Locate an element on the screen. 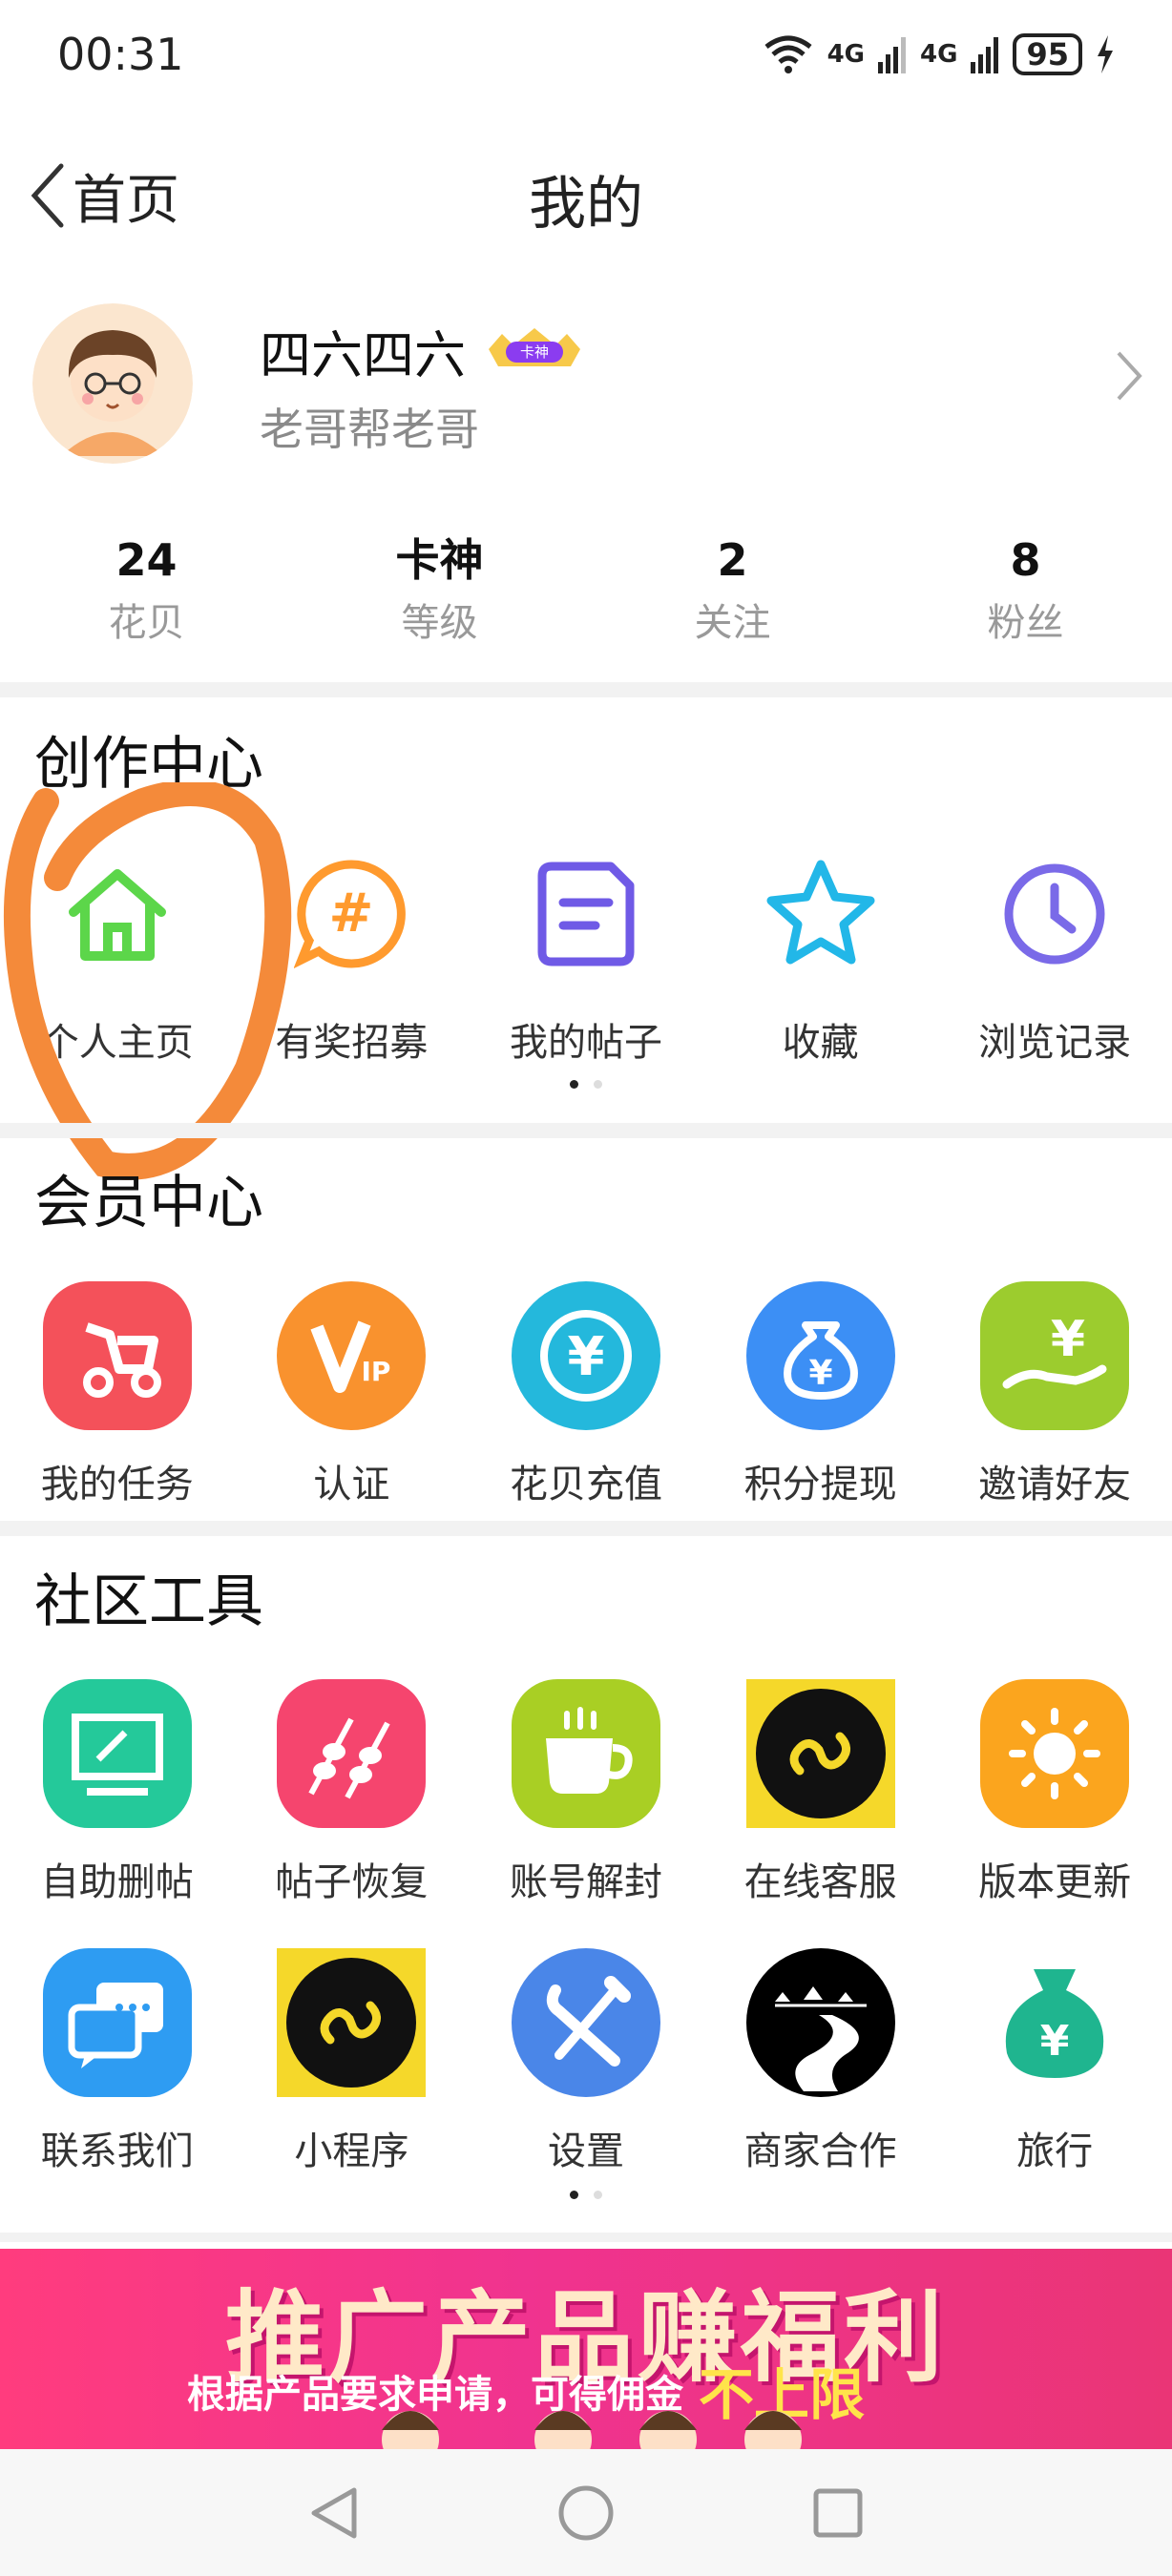  tools-grid-row-2: 联系我们 小程序 设置 商家合作 ¥ 旅行 is located at coordinates (586, 2061).